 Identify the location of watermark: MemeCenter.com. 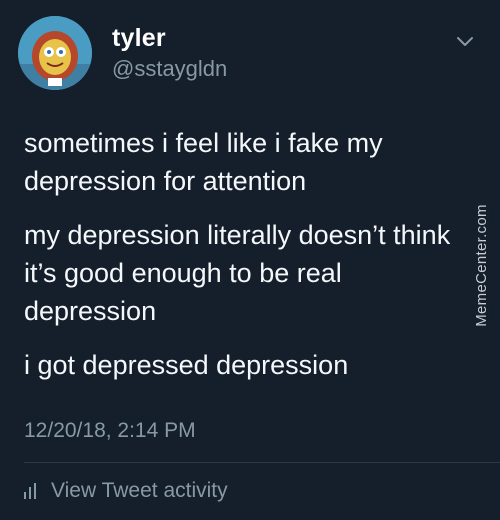
(481, 265).